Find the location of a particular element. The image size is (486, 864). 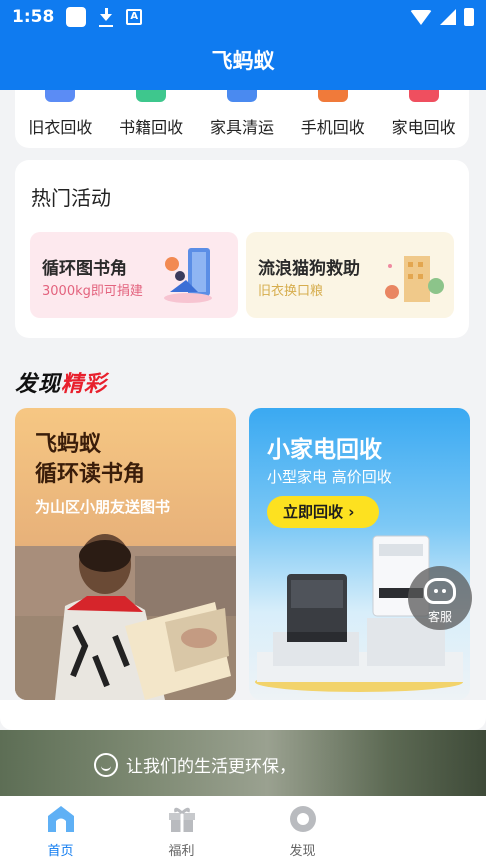

notification-icon is located at coordinates (76, 17).